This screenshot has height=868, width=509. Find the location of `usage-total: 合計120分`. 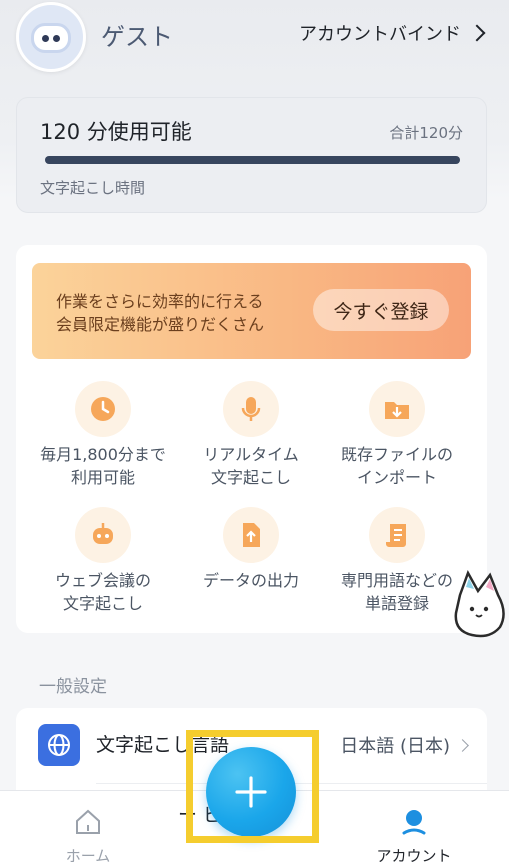

usage-total: 合計120分 is located at coordinates (426, 133).